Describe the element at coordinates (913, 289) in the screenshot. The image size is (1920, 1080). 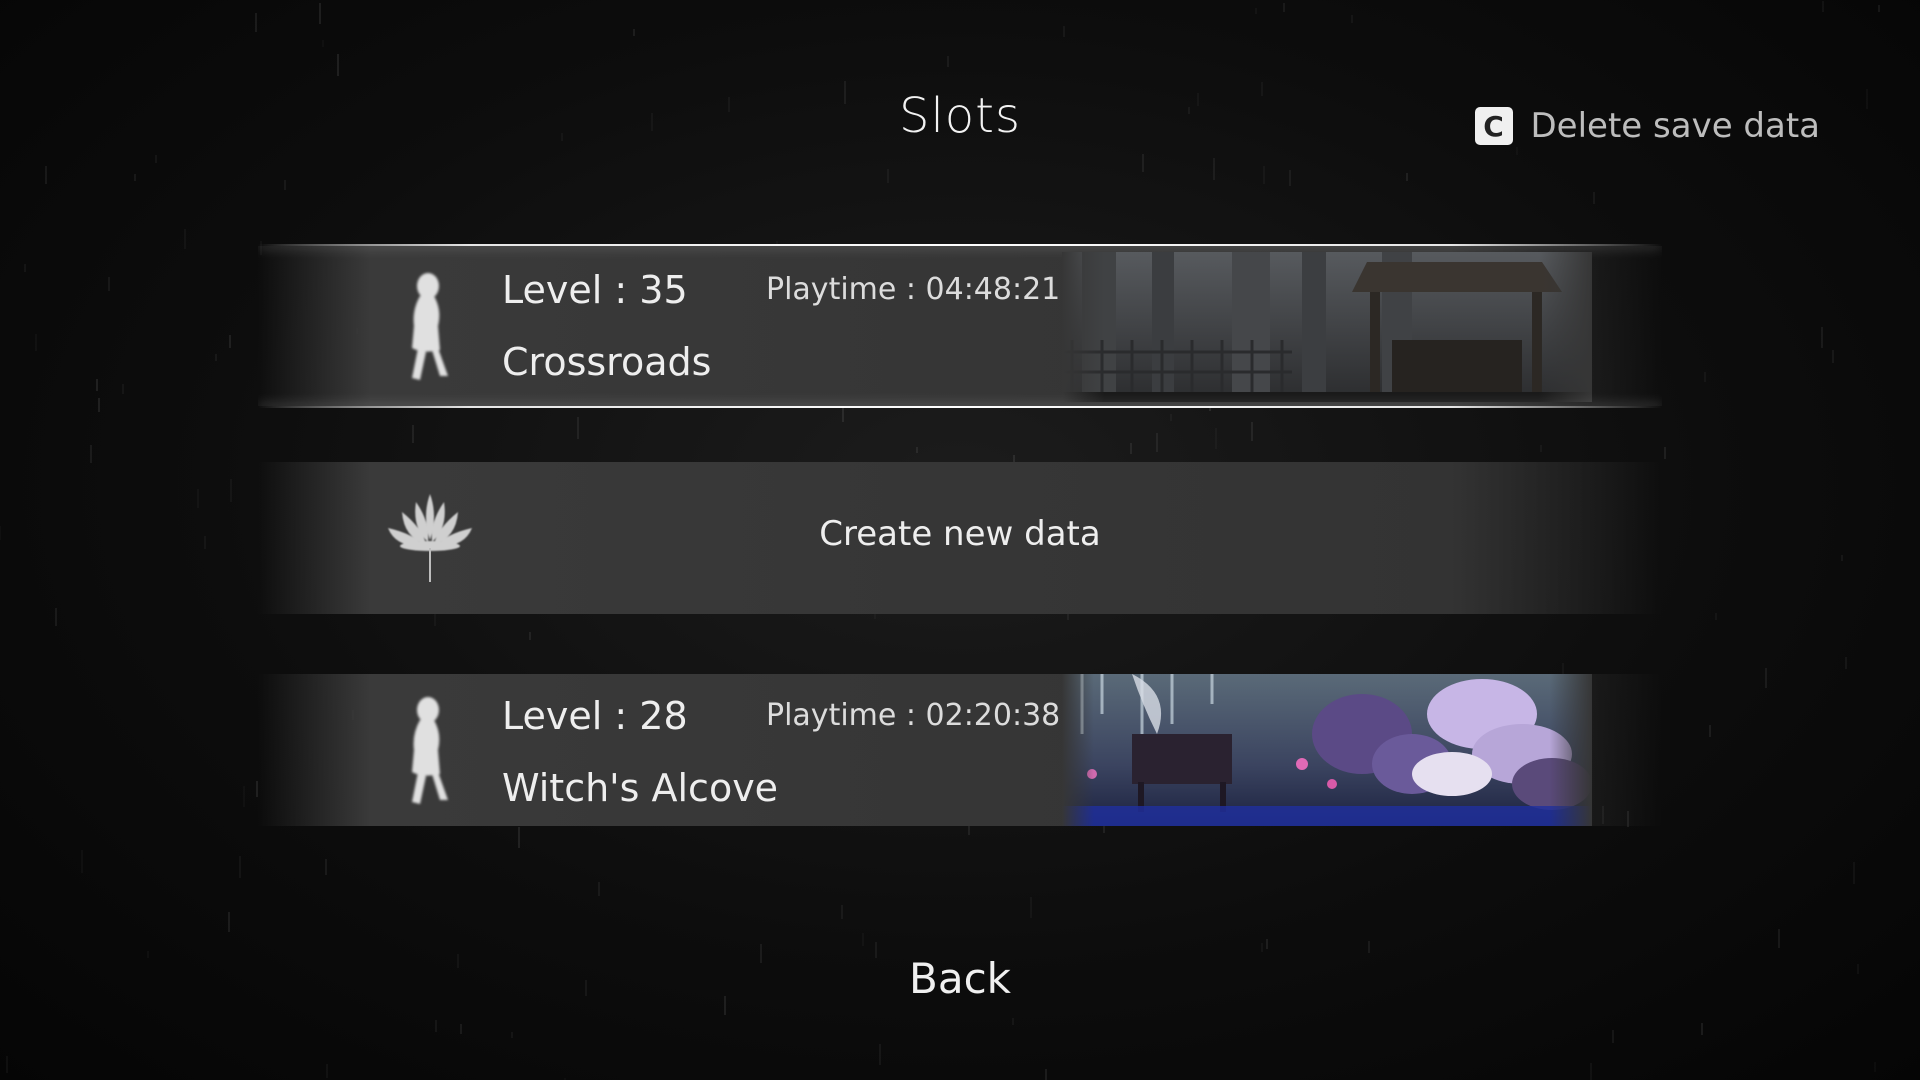
I see `slot-playtime: Playtime : 04:48:21` at that location.